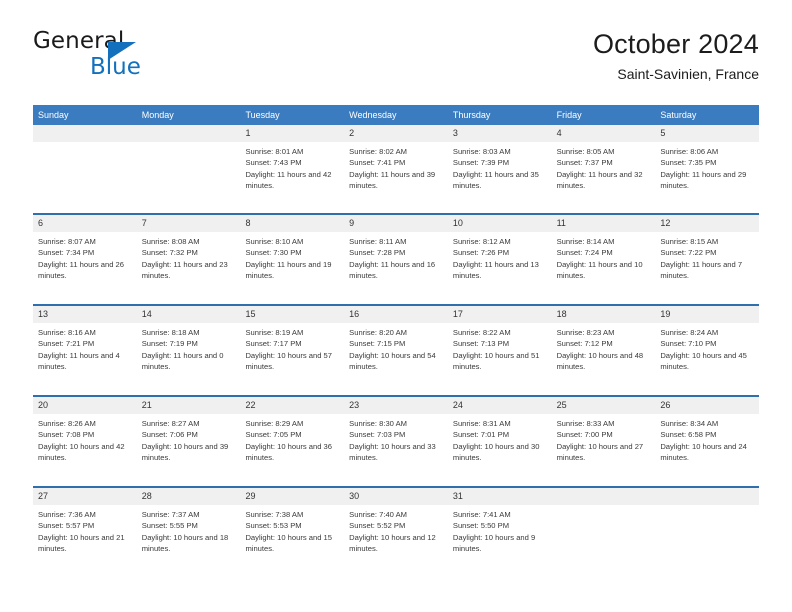 Image resolution: width=792 pixels, height=612 pixels. Describe the element at coordinates (292, 405) in the screenshot. I see `day-number: 22` at that location.